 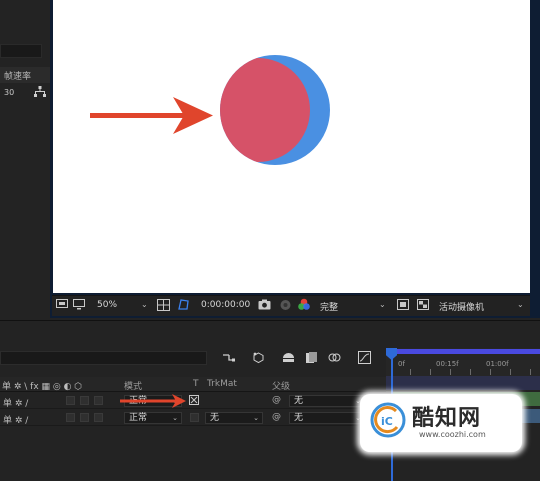 I want to click on composition-scene, so click(x=210, y=110).